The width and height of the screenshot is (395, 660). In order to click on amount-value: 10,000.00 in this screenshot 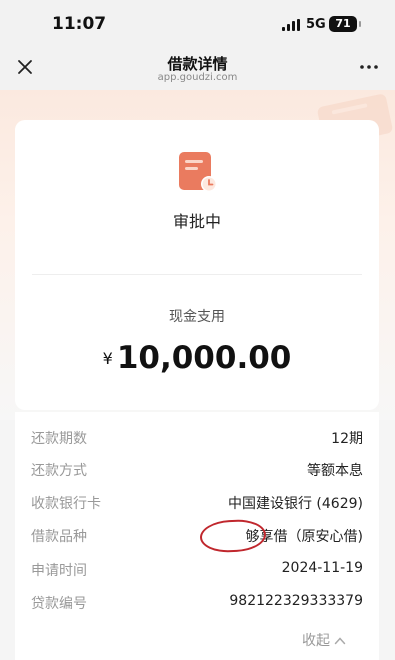, I will do `click(204, 358)`.